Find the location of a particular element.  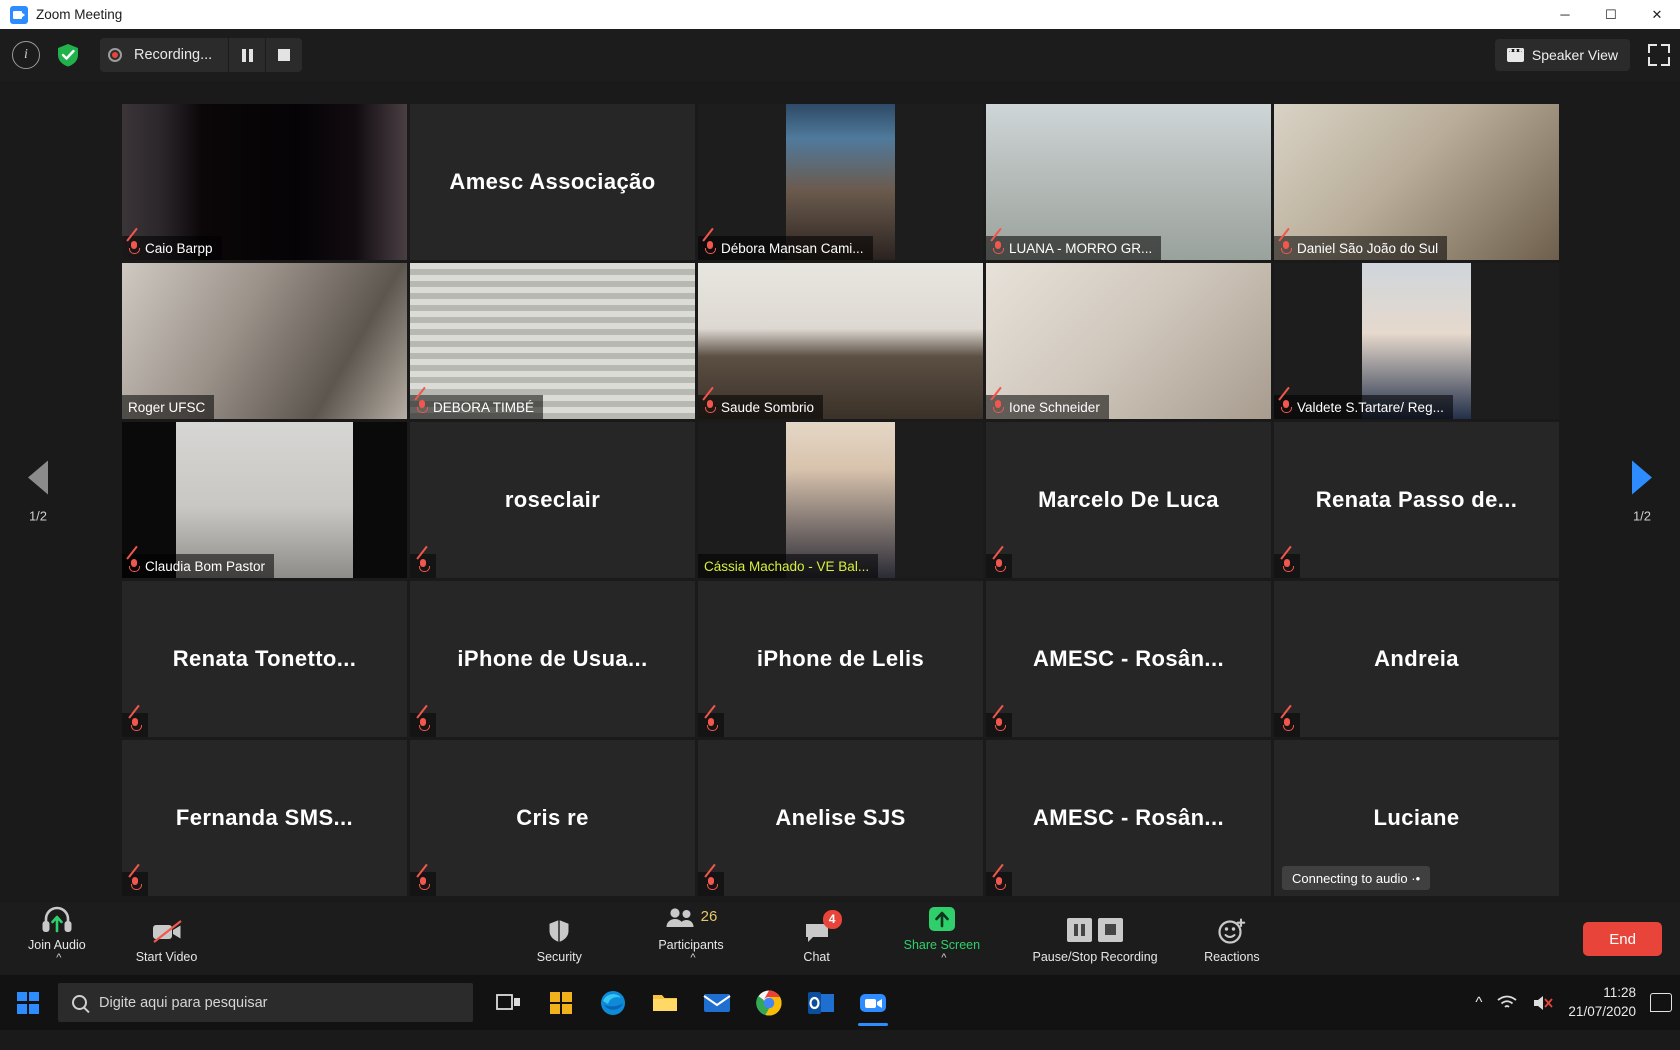

stop-recording-button is located at coordinates (284, 55).